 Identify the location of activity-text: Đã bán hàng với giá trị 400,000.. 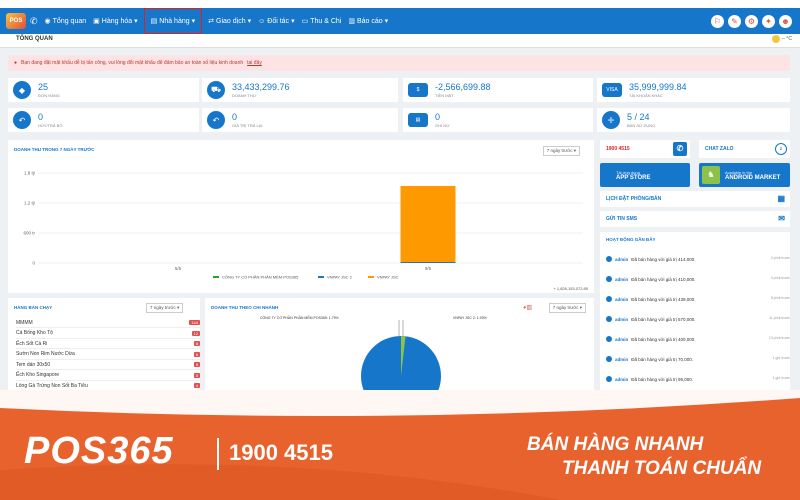
(663, 339).